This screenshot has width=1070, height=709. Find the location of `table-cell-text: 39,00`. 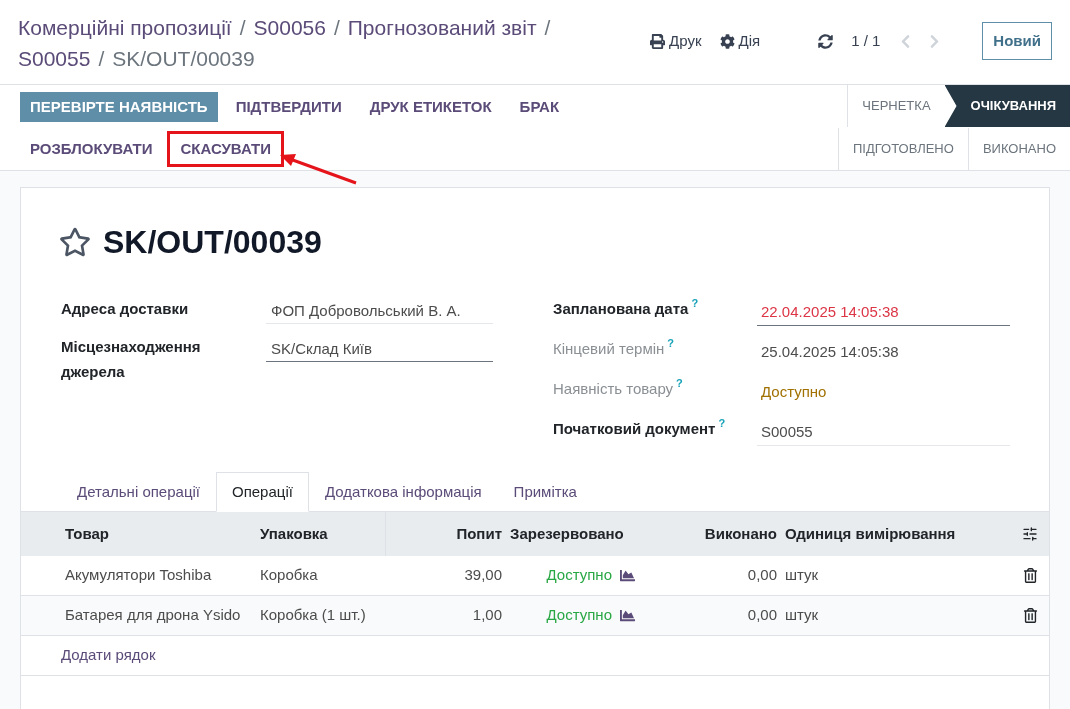

table-cell-text: 39,00 is located at coordinates (483, 575).